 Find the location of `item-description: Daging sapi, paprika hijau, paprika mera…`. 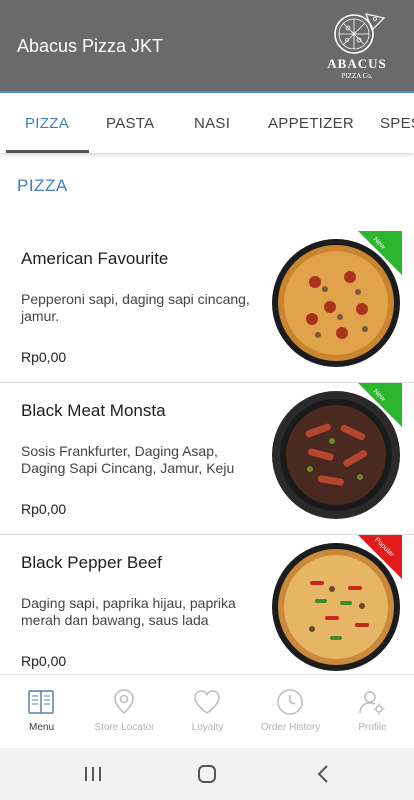

item-description: Daging sapi, paprika hijau, paprika mera… is located at coordinates (128, 611).